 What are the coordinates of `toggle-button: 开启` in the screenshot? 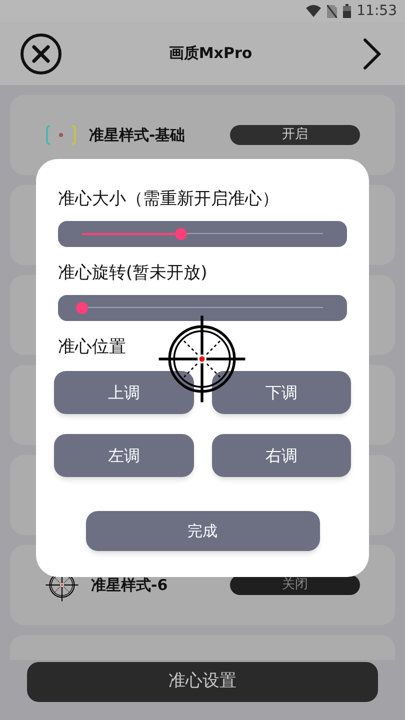 It's located at (295, 135).